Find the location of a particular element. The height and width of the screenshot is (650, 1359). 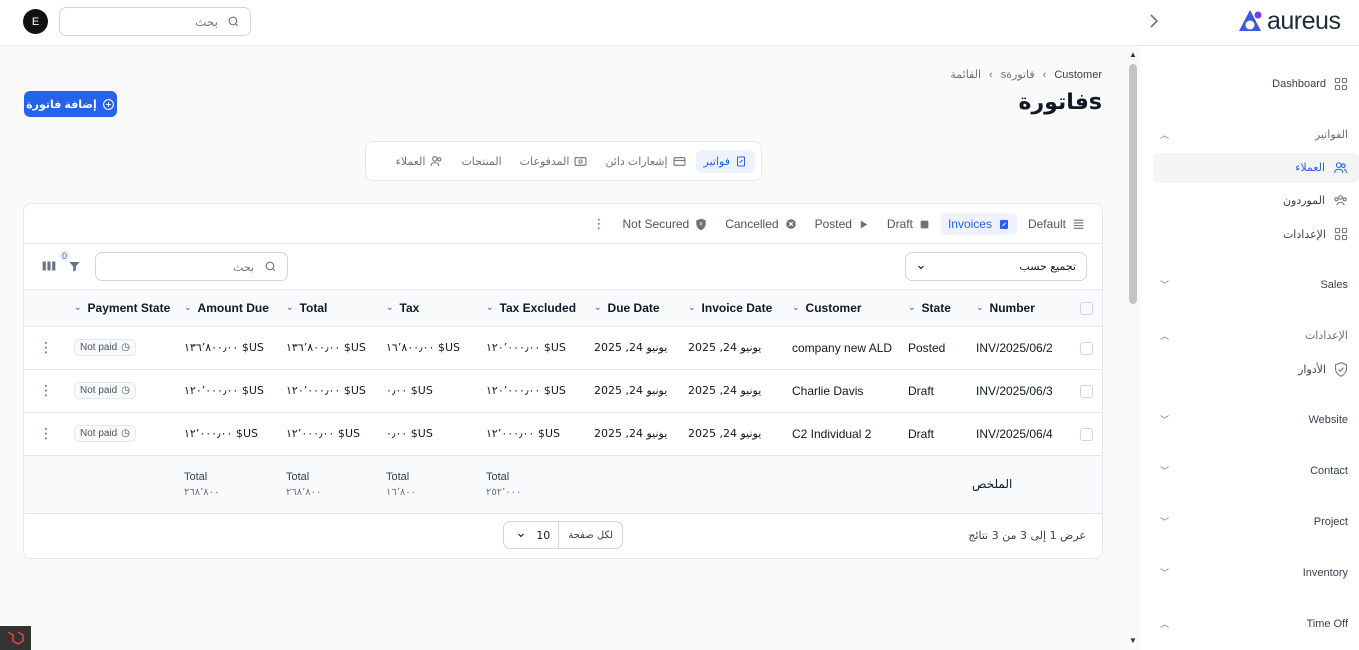

select-all-checkbox is located at coordinates (1086, 308).